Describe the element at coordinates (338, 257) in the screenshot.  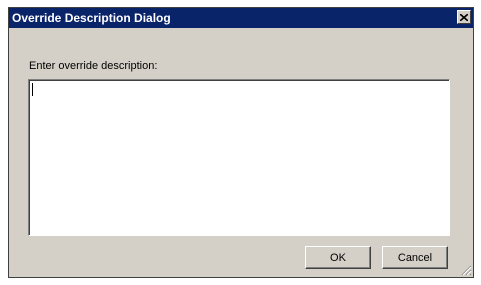
I see `ok-button: OK` at that location.